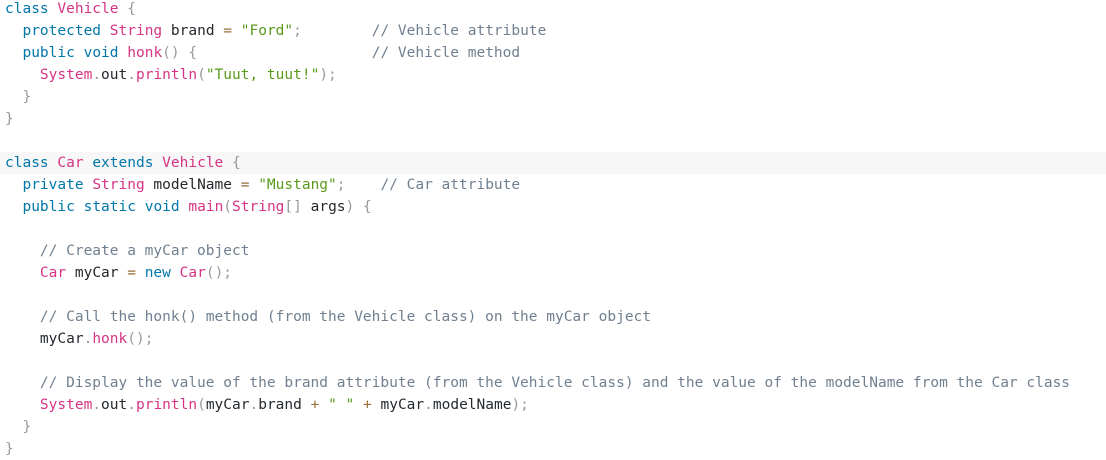 The height and width of the screenshot is (460, 1106). I want to click on code-token: public, so click(48, 207).